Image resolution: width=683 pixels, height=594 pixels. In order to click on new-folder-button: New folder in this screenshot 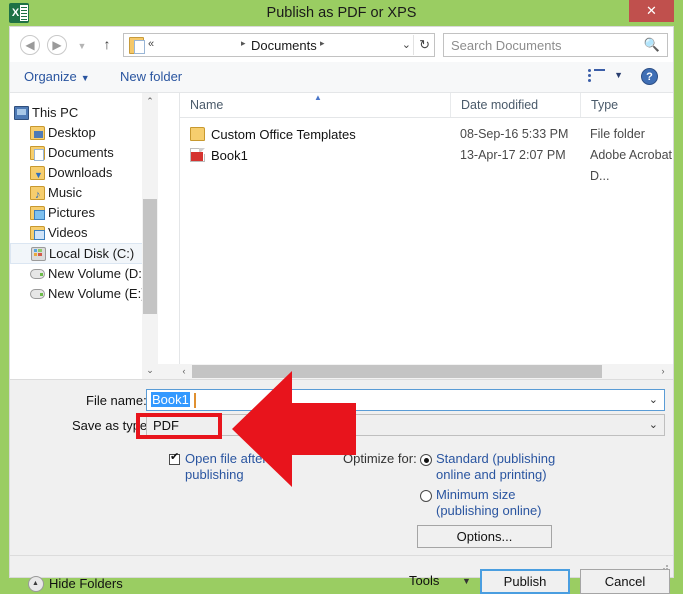, I will do `click(151, 76)`.